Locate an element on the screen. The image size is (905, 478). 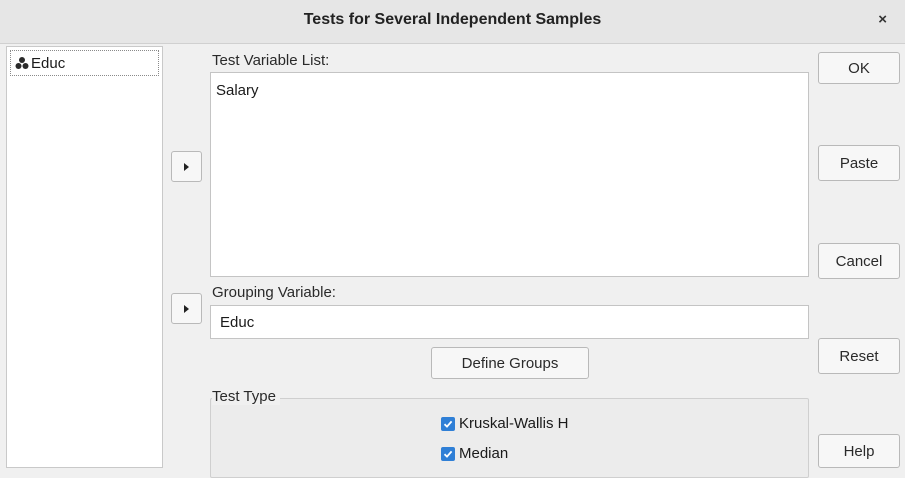
define-groups-button: Define Groups is located at coordinates (510, 363).